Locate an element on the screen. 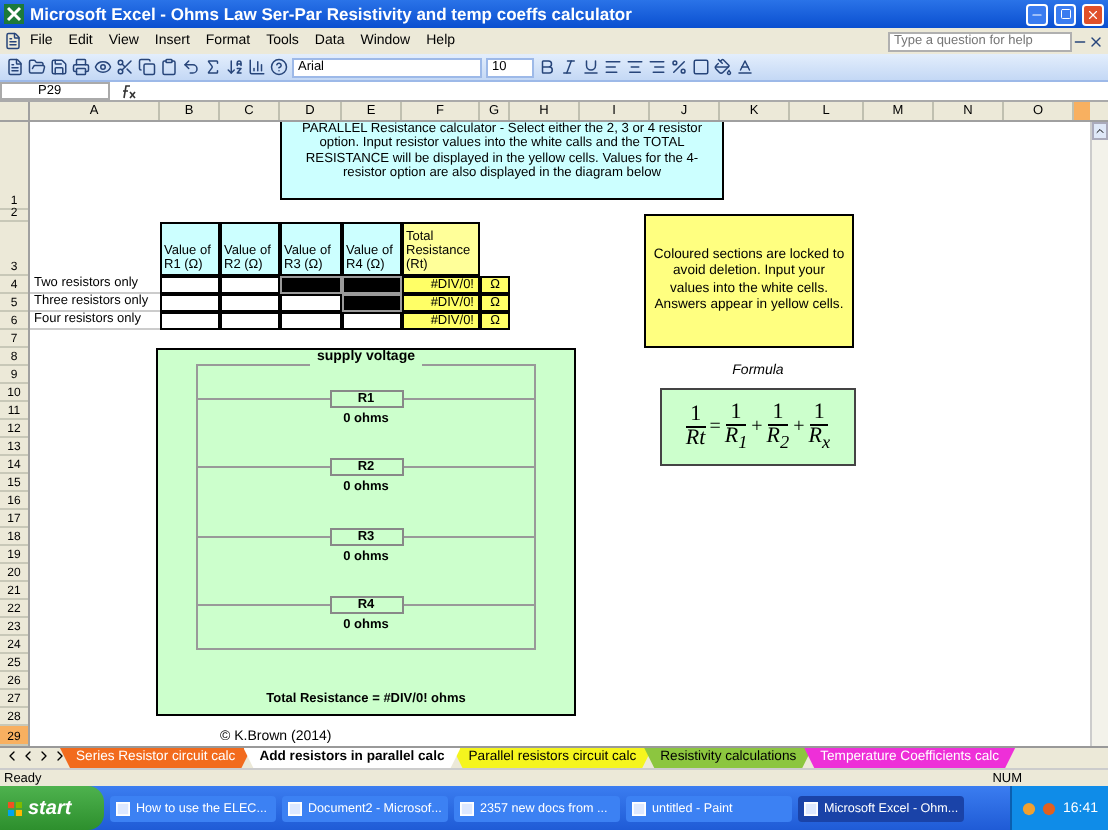  sort-icon is located at coordinates (235, 67).